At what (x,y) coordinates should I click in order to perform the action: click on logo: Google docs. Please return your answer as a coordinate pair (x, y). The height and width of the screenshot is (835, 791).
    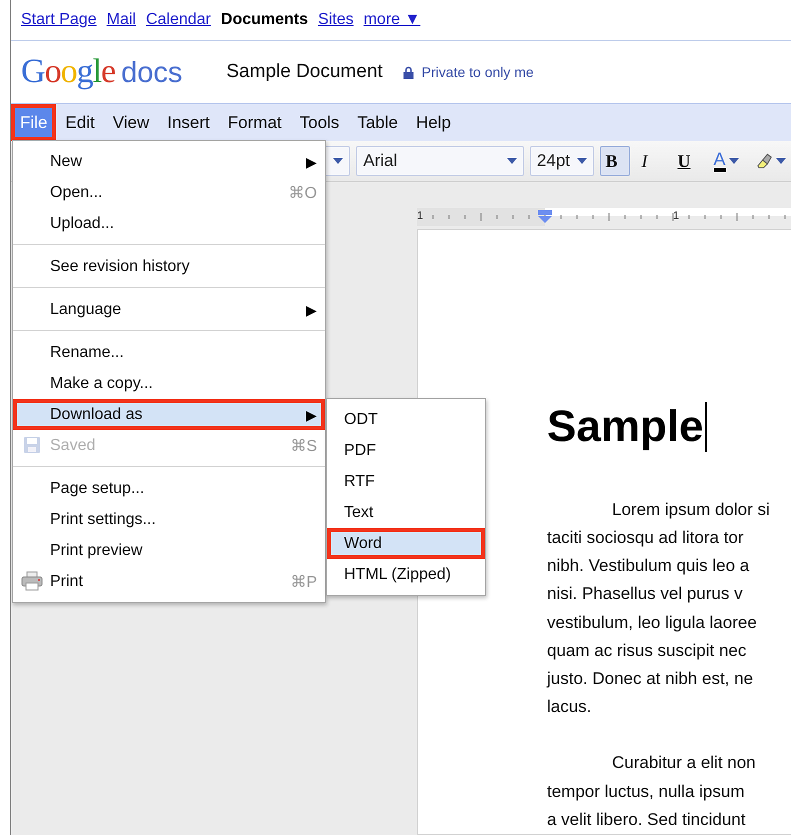
    Looking at the image, I should click on (101, 72).